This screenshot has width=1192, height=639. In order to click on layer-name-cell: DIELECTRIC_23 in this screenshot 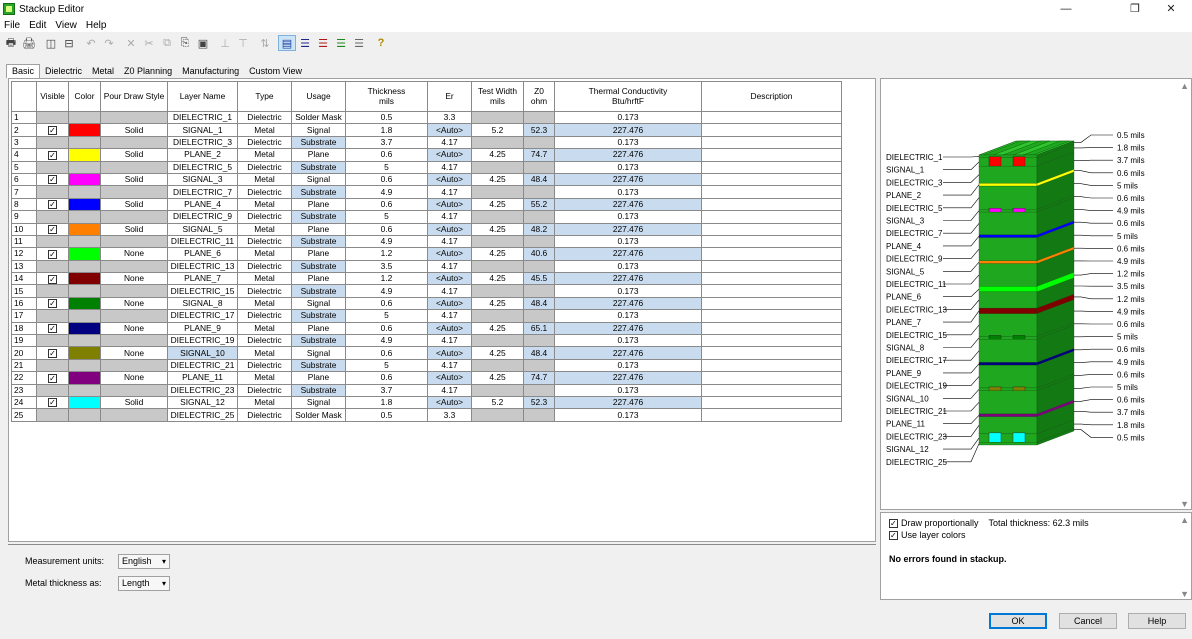, I will do `click(202, 390)`.